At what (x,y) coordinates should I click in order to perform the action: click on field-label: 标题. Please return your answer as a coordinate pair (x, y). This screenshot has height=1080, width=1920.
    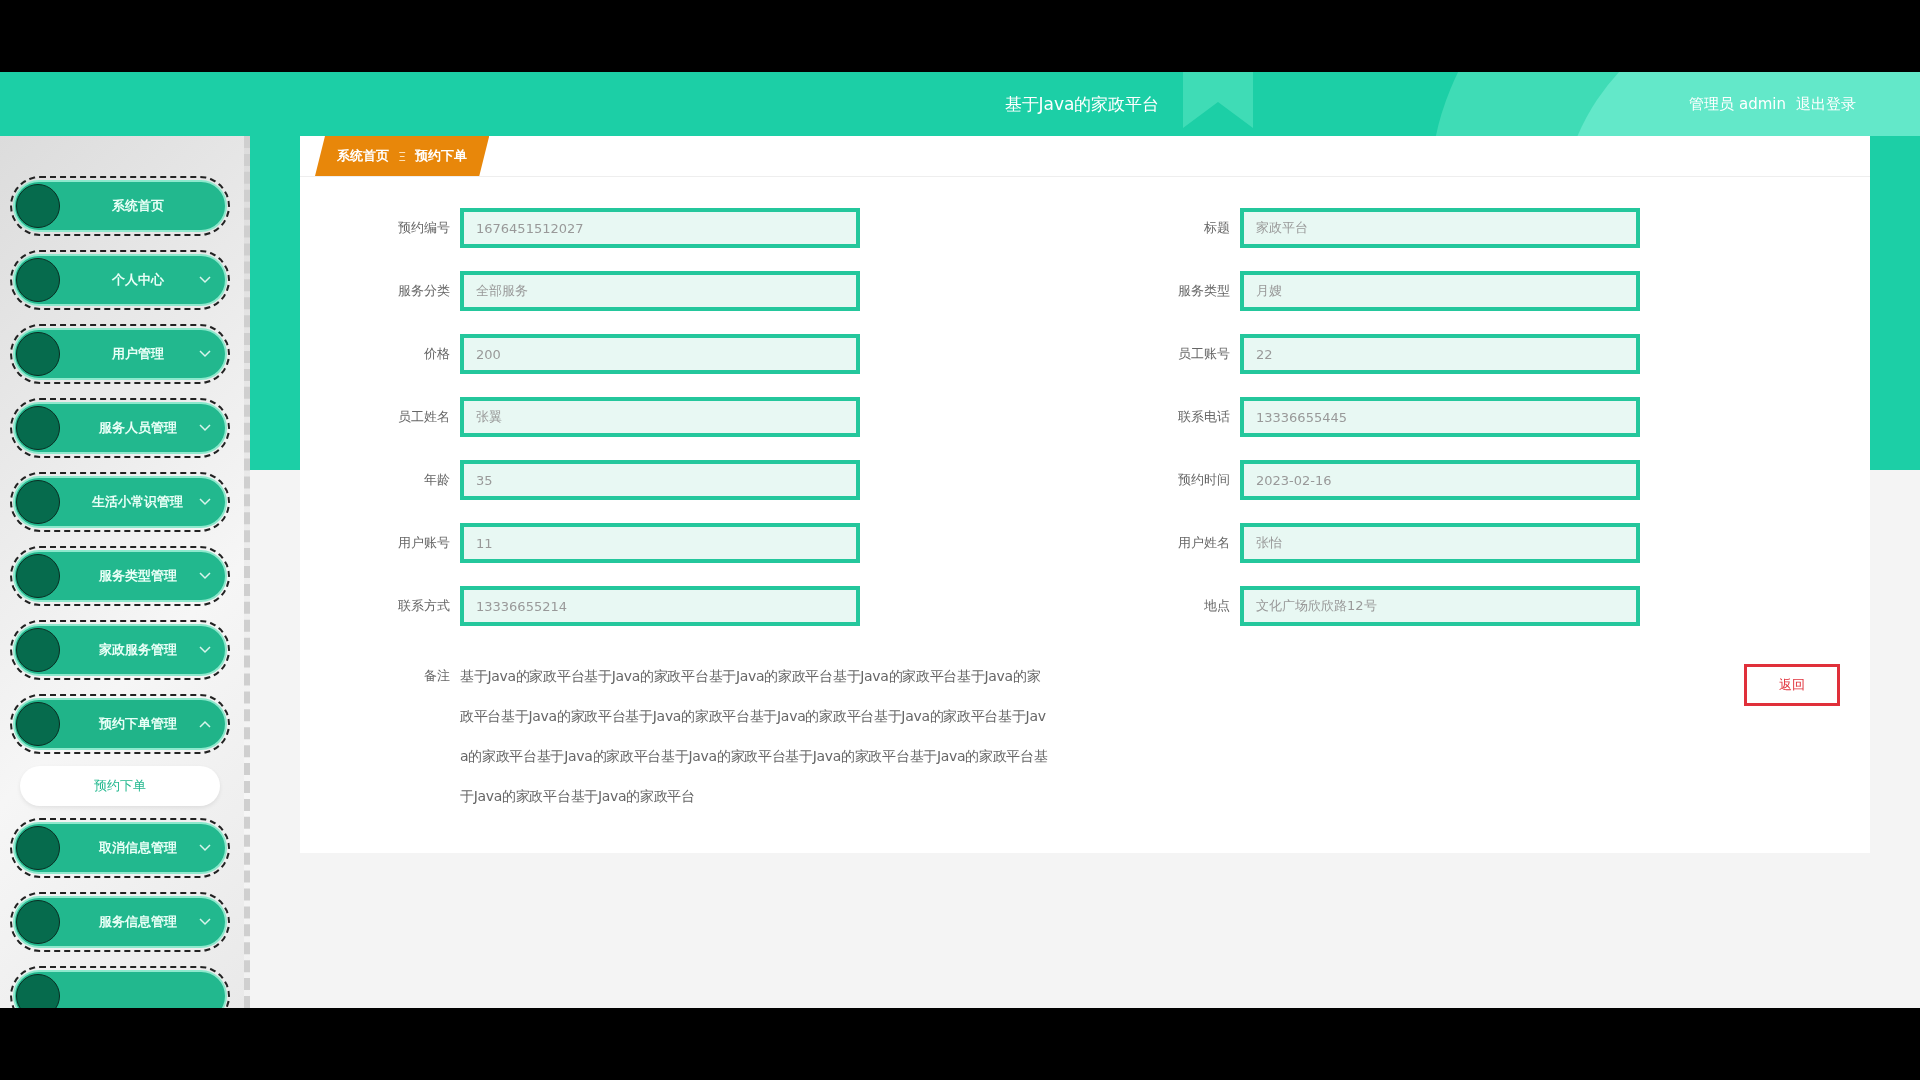
    Looking at the image, I should click on (1216, 228).